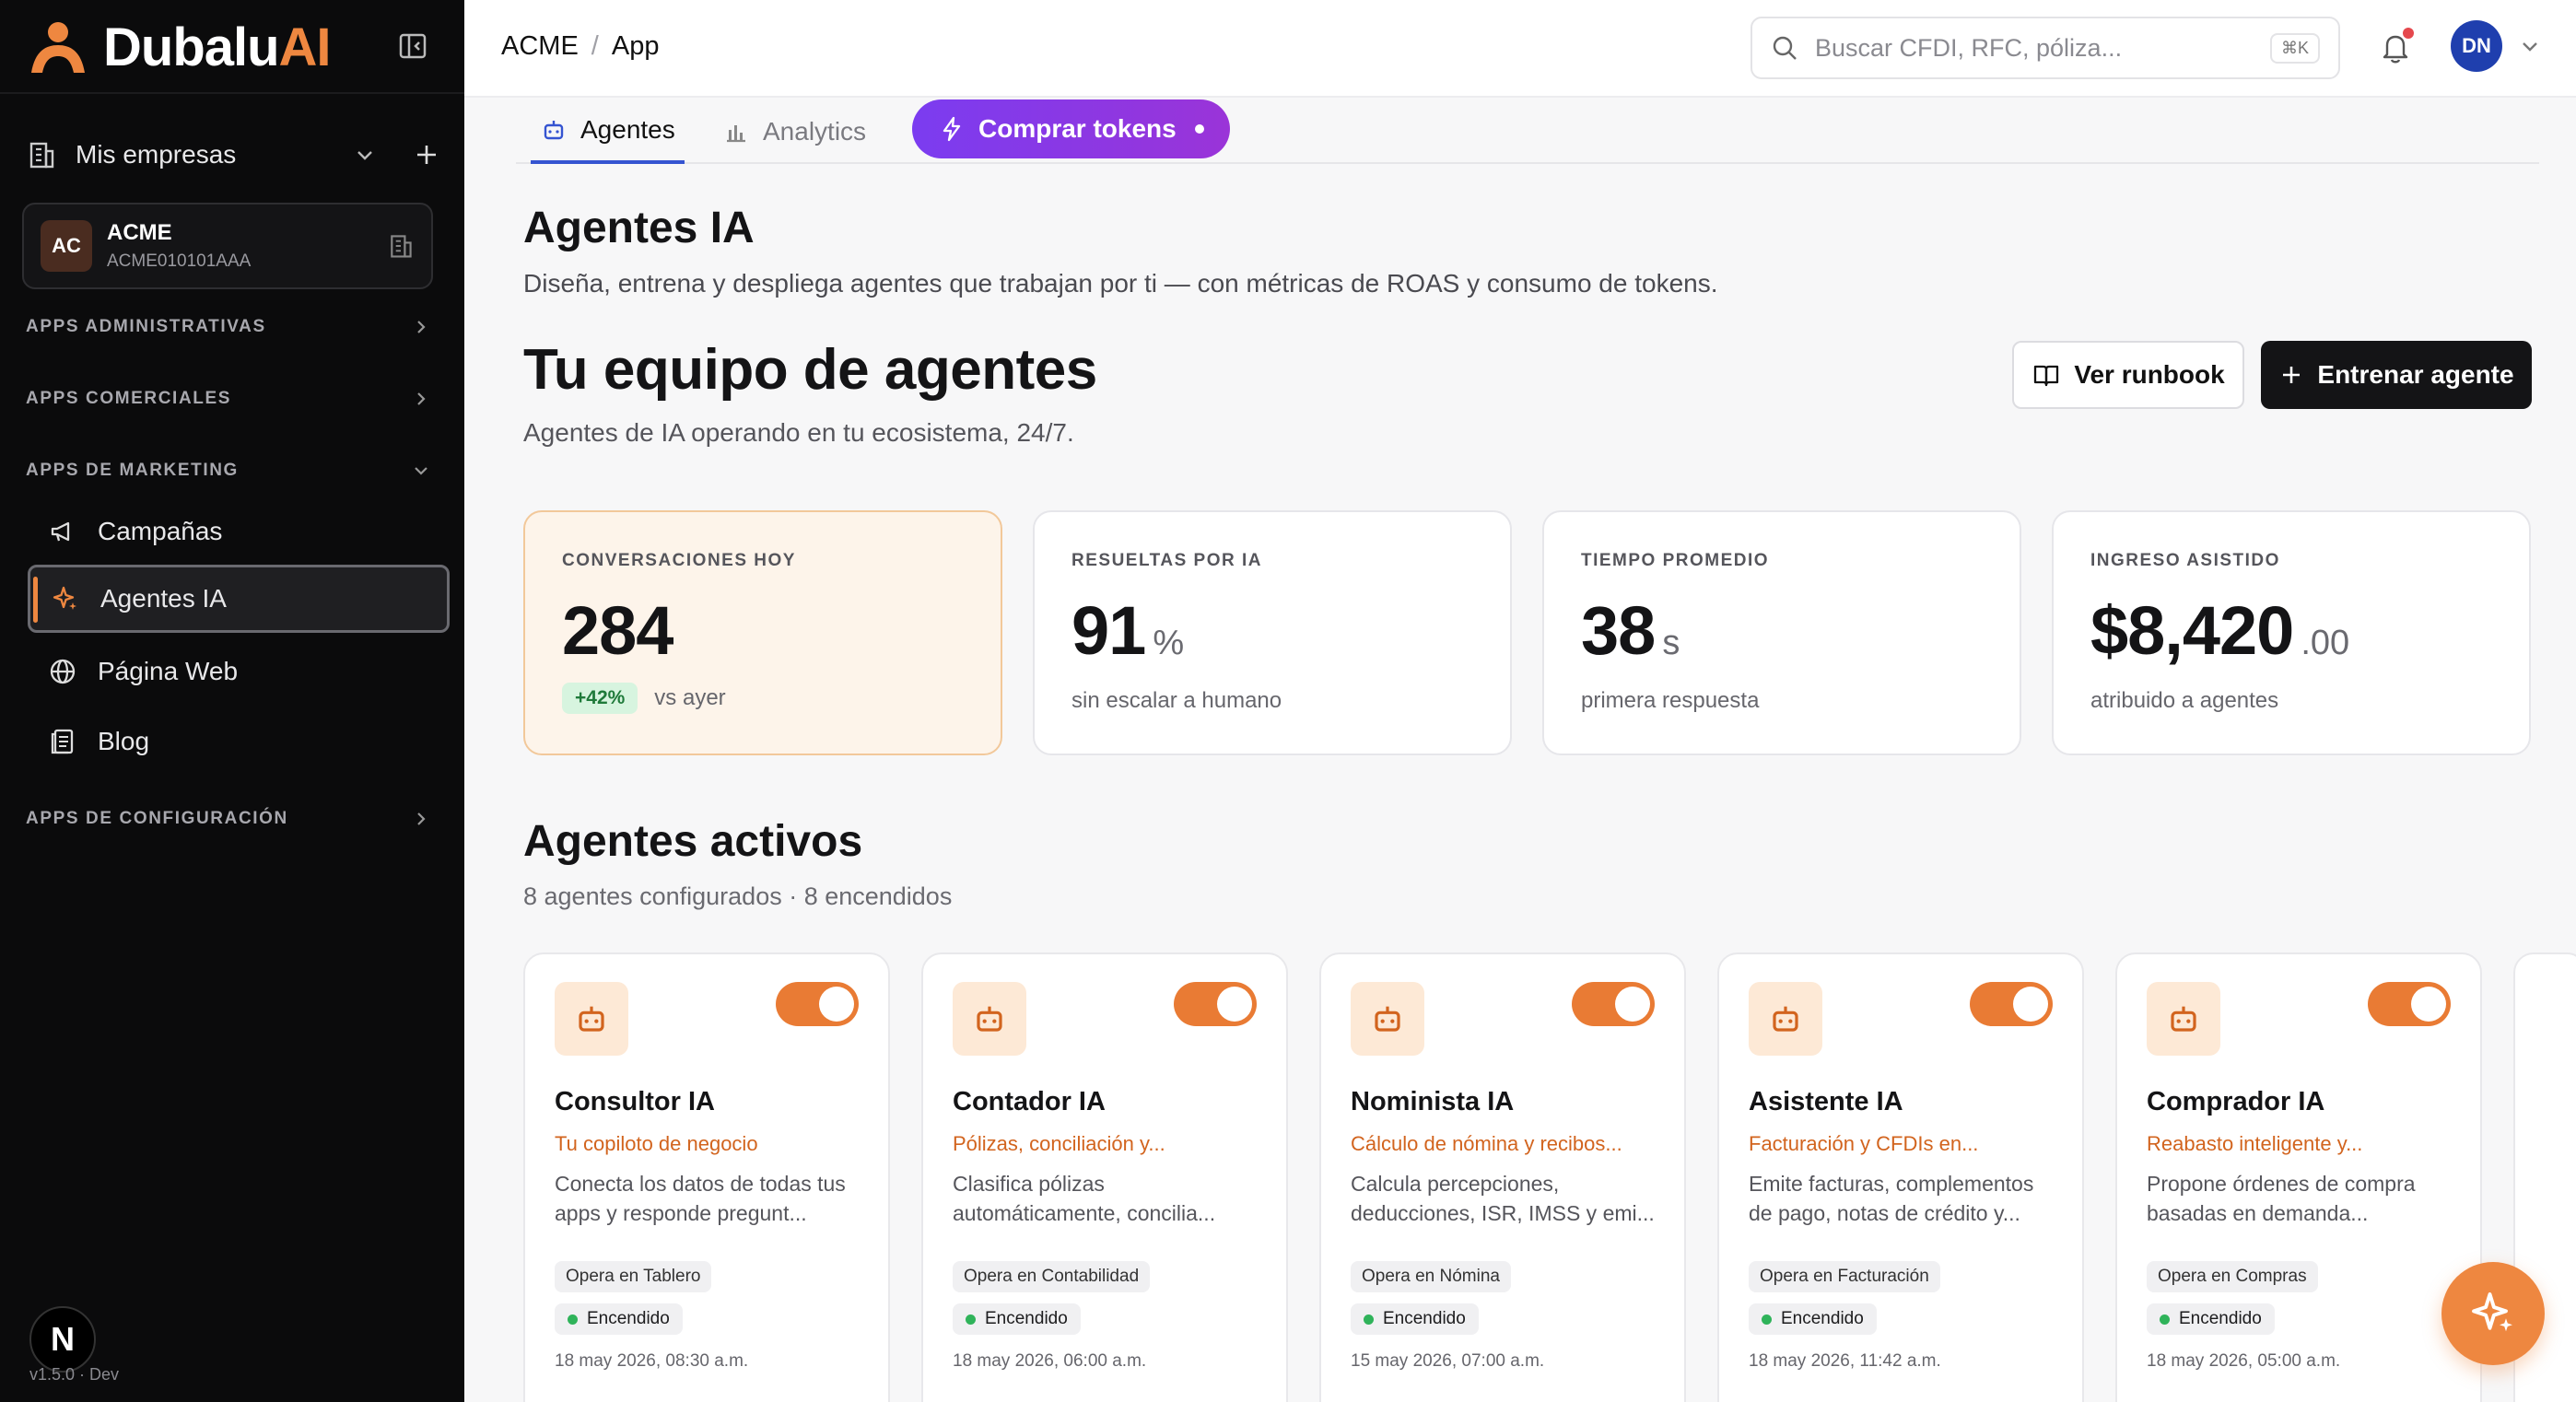 This screenshot has width=2576, height=1402. I want to click on agent-name: Consultor IA, so click(635, 1101).